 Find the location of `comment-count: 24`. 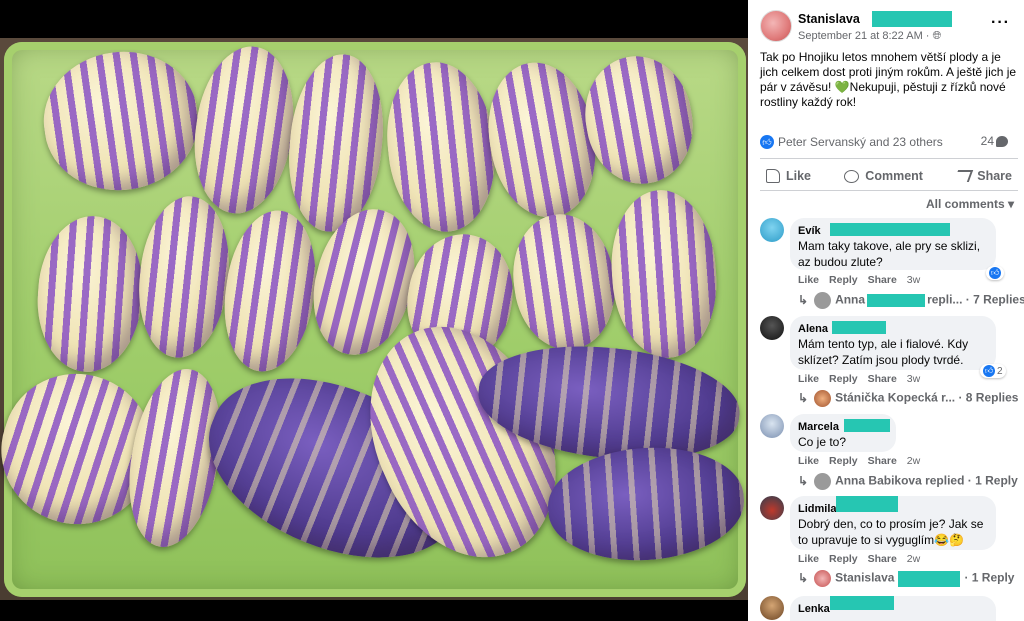

comment-count: 24 is located at coordinates (994, 141).